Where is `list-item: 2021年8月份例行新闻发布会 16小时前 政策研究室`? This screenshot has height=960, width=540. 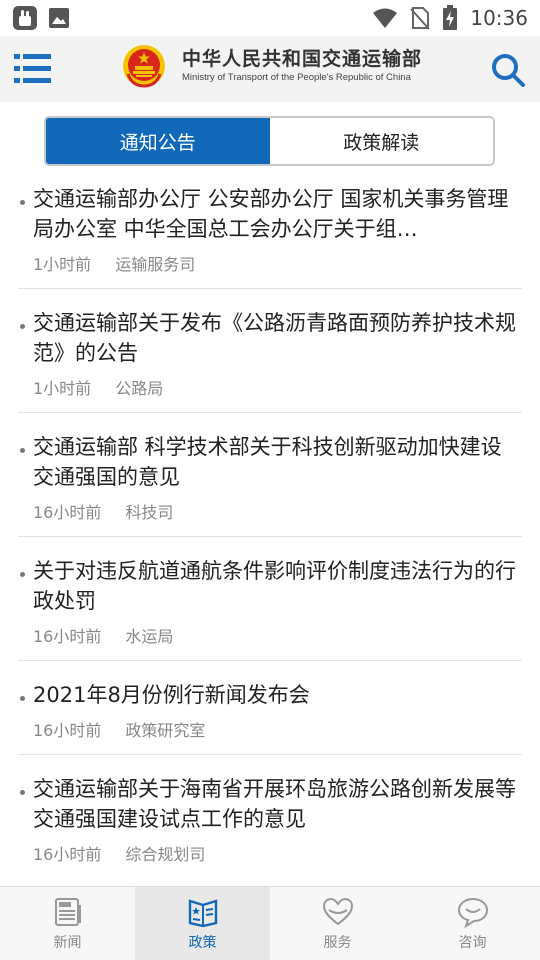
list-item: 2021年8月份例行新闻发布会 16小时前 政策研究室 is located at coordinates (270, 708).